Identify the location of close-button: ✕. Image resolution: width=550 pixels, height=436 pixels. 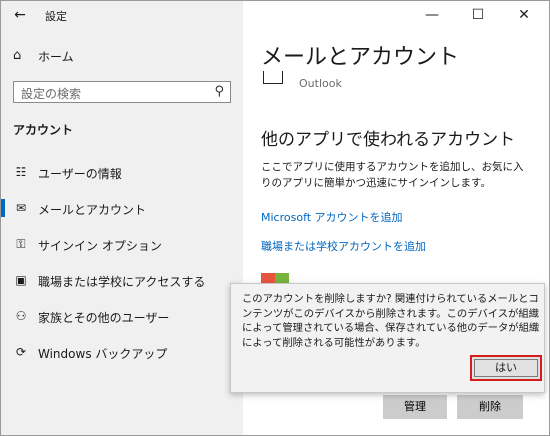
(524, 15).